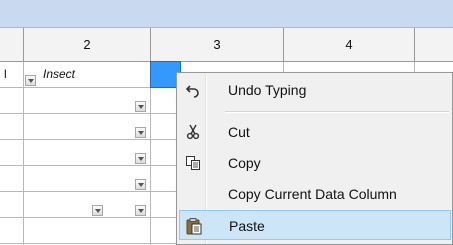 This screenshot has width=453, height=245. What do you see at coordinates (315, 90) in the screenshot?
I see `menu-item-undo-typing: Undo Typing` at bounding box center [315, 90].